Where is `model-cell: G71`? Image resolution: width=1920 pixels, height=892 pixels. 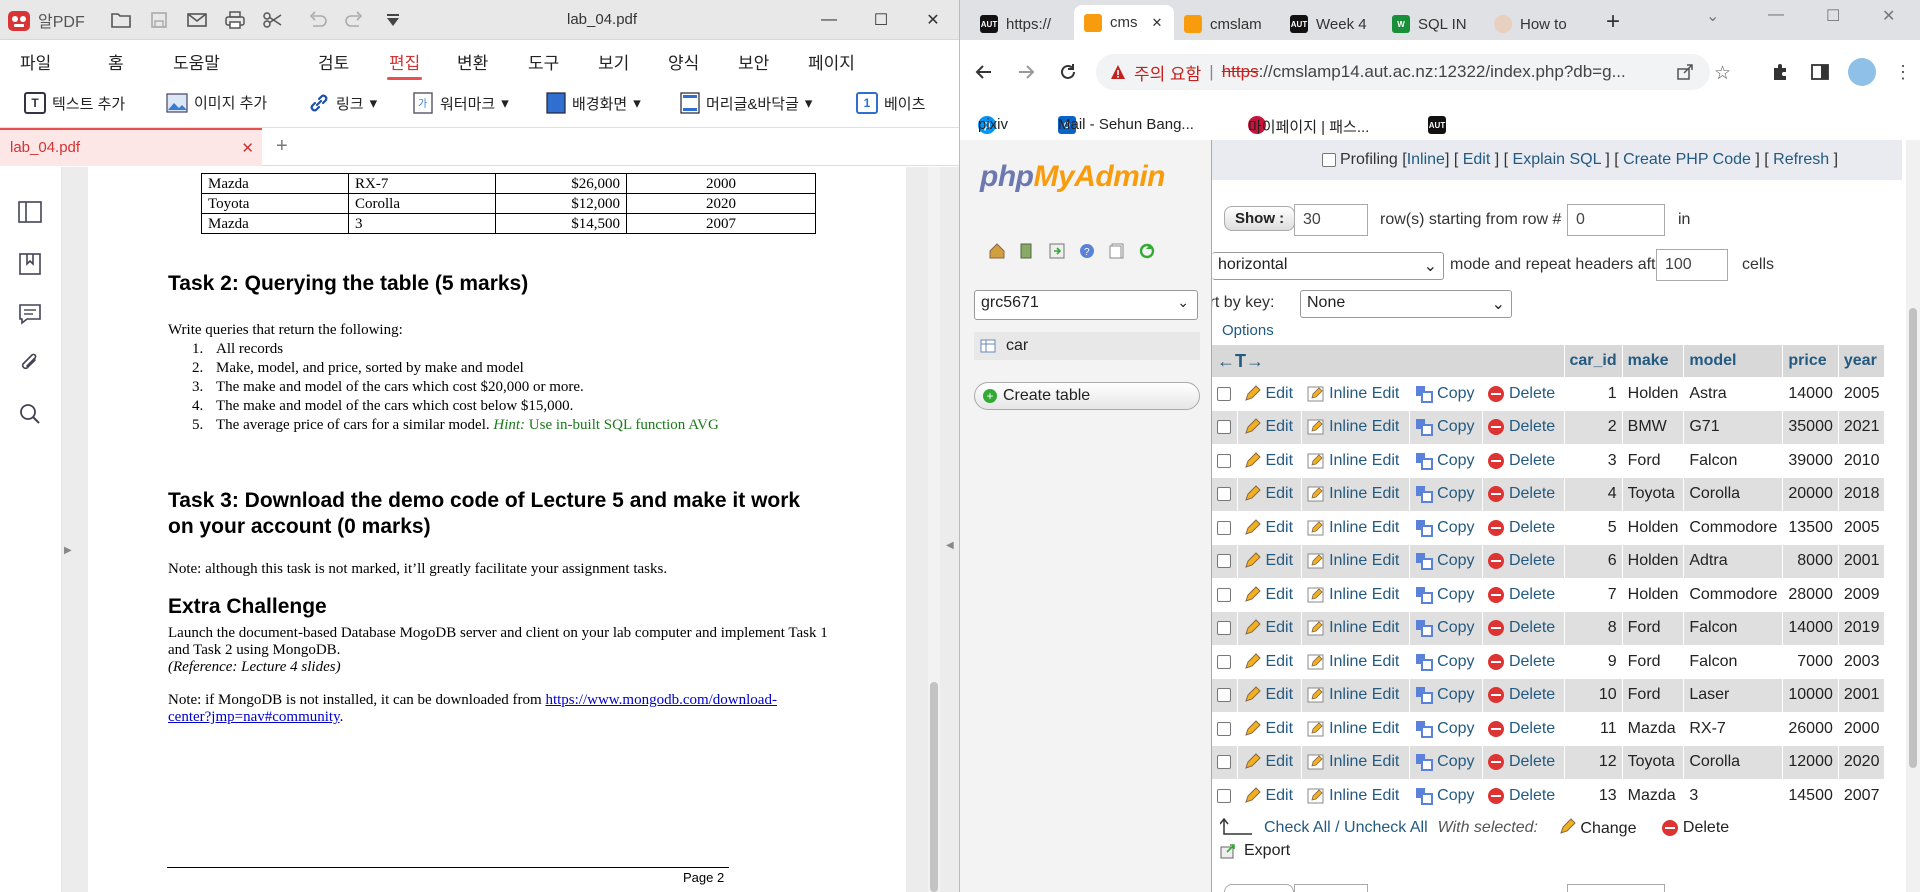
model-cell: G71 is located at coordinates (1733, 427).